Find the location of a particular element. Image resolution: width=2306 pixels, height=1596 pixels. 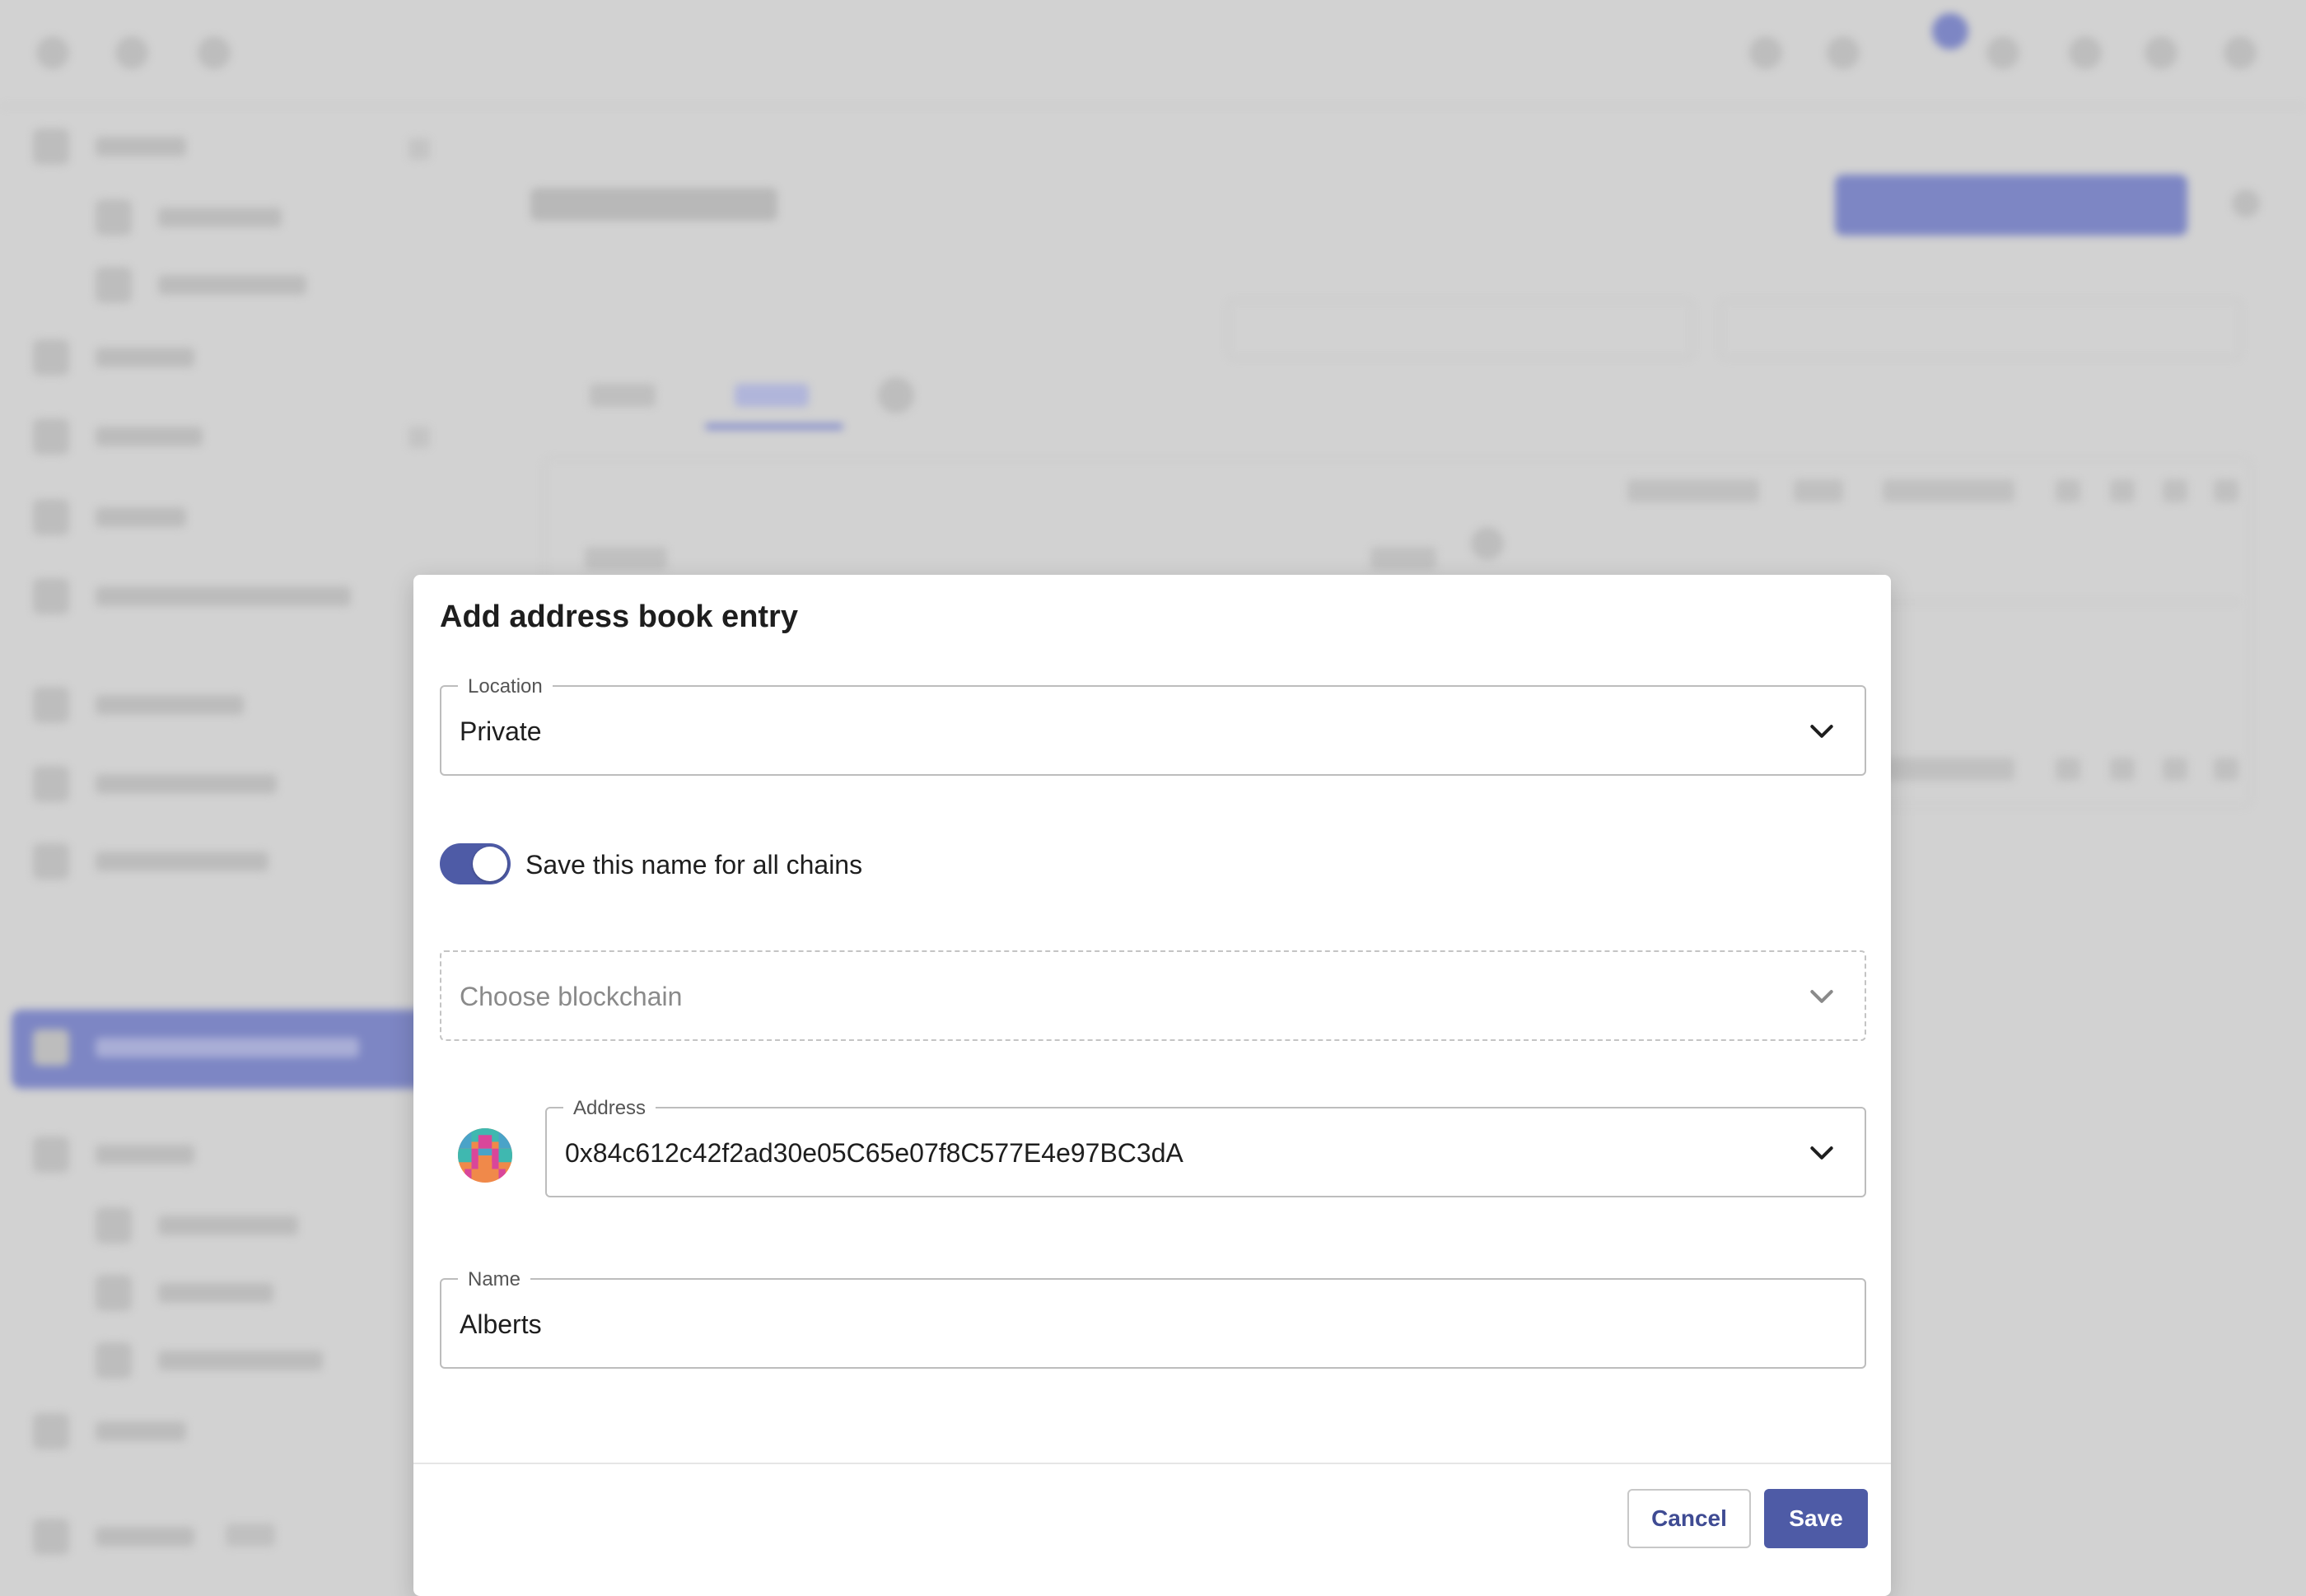

save-for-all-chains-toggle is located at coordinates (475, 863).